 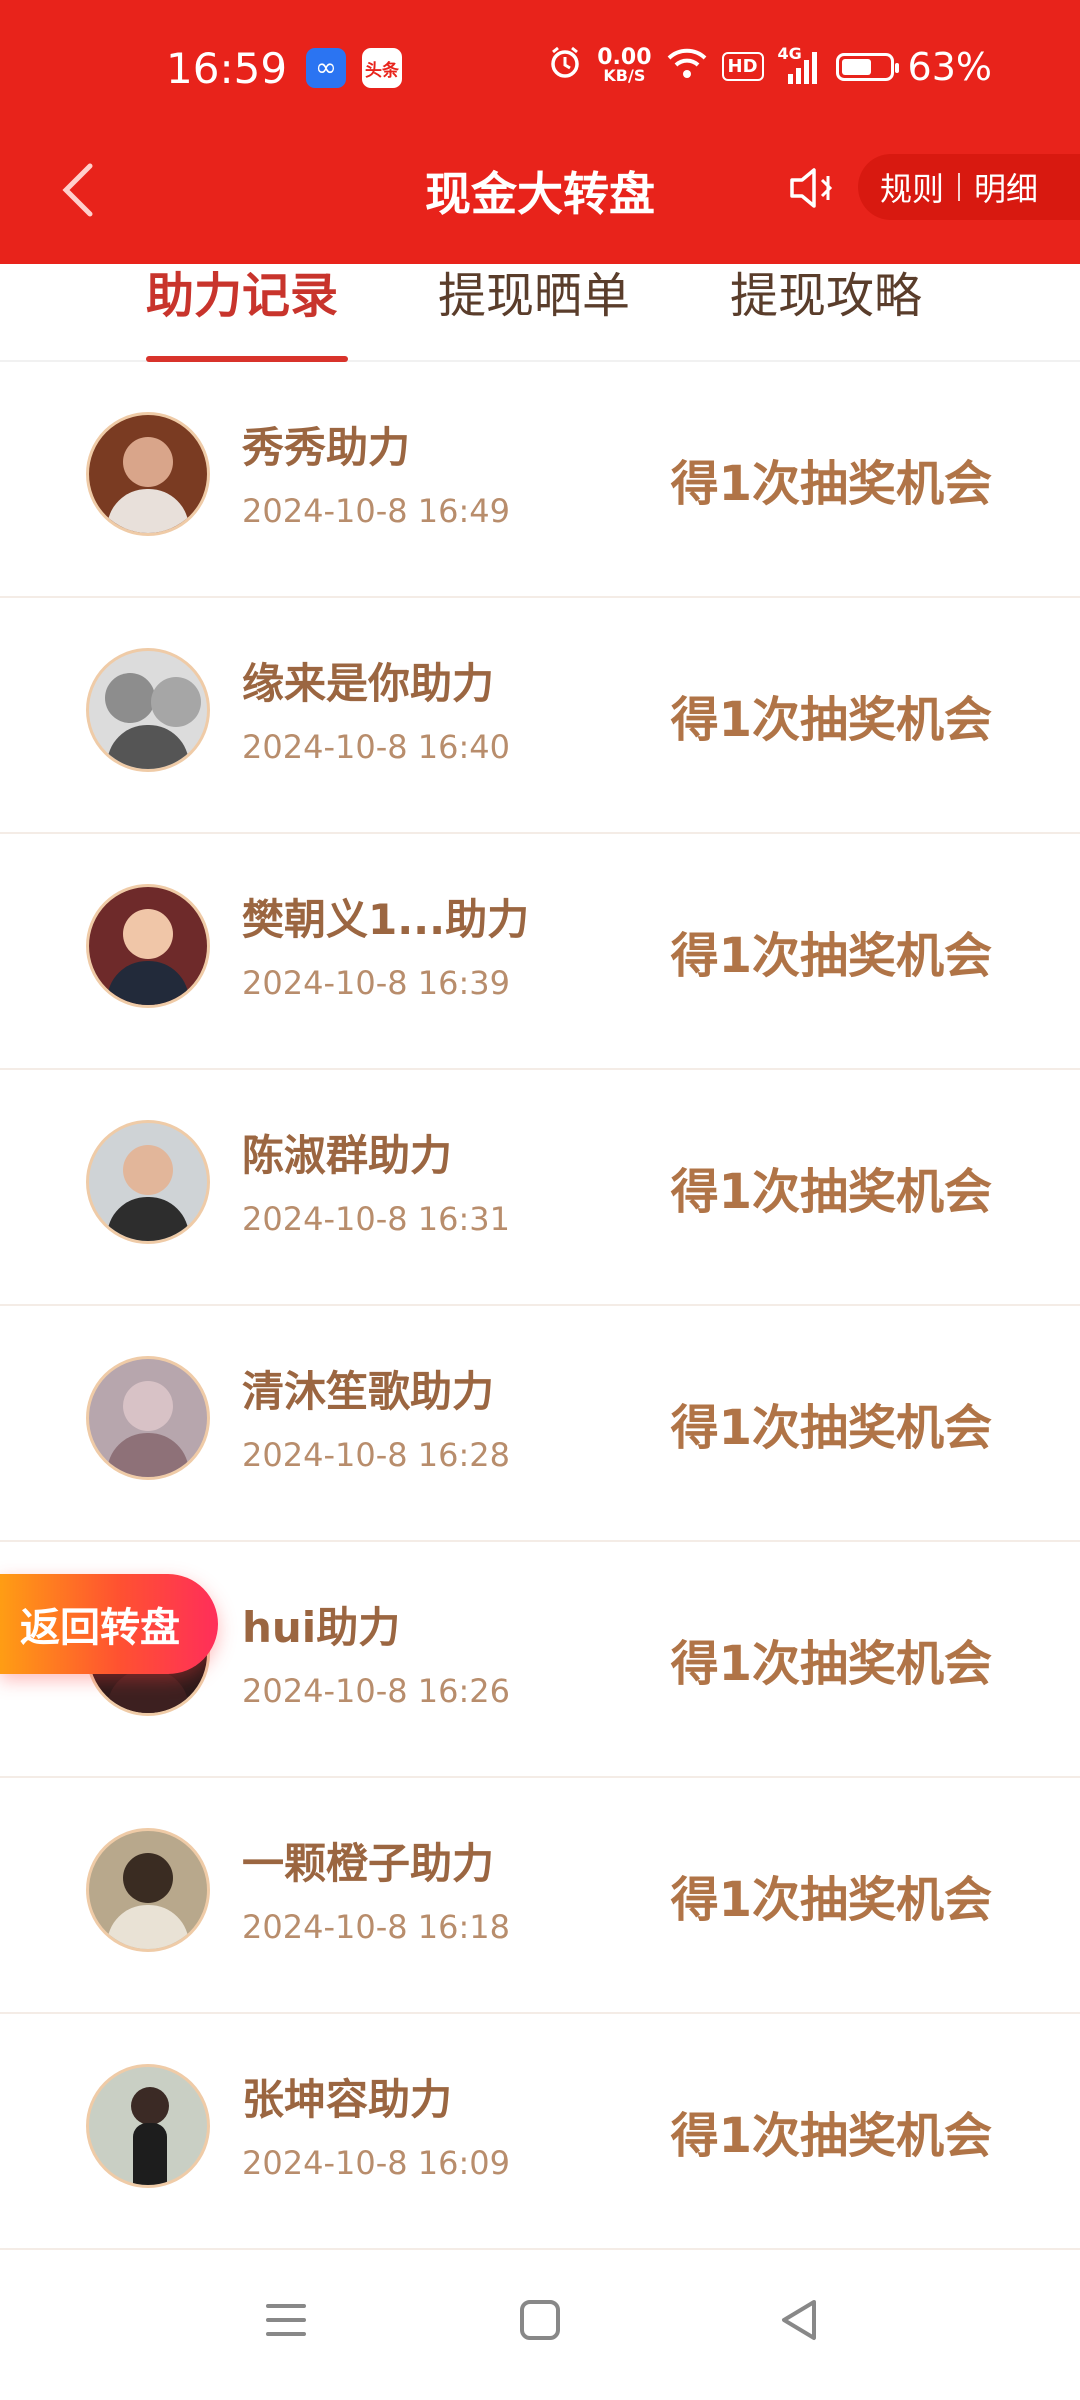 What do you see at coordinates (376, 1455) in the screenshot?
I see `assist-time: 2024-10-8 16:28` at bounding box center [376, 1455].